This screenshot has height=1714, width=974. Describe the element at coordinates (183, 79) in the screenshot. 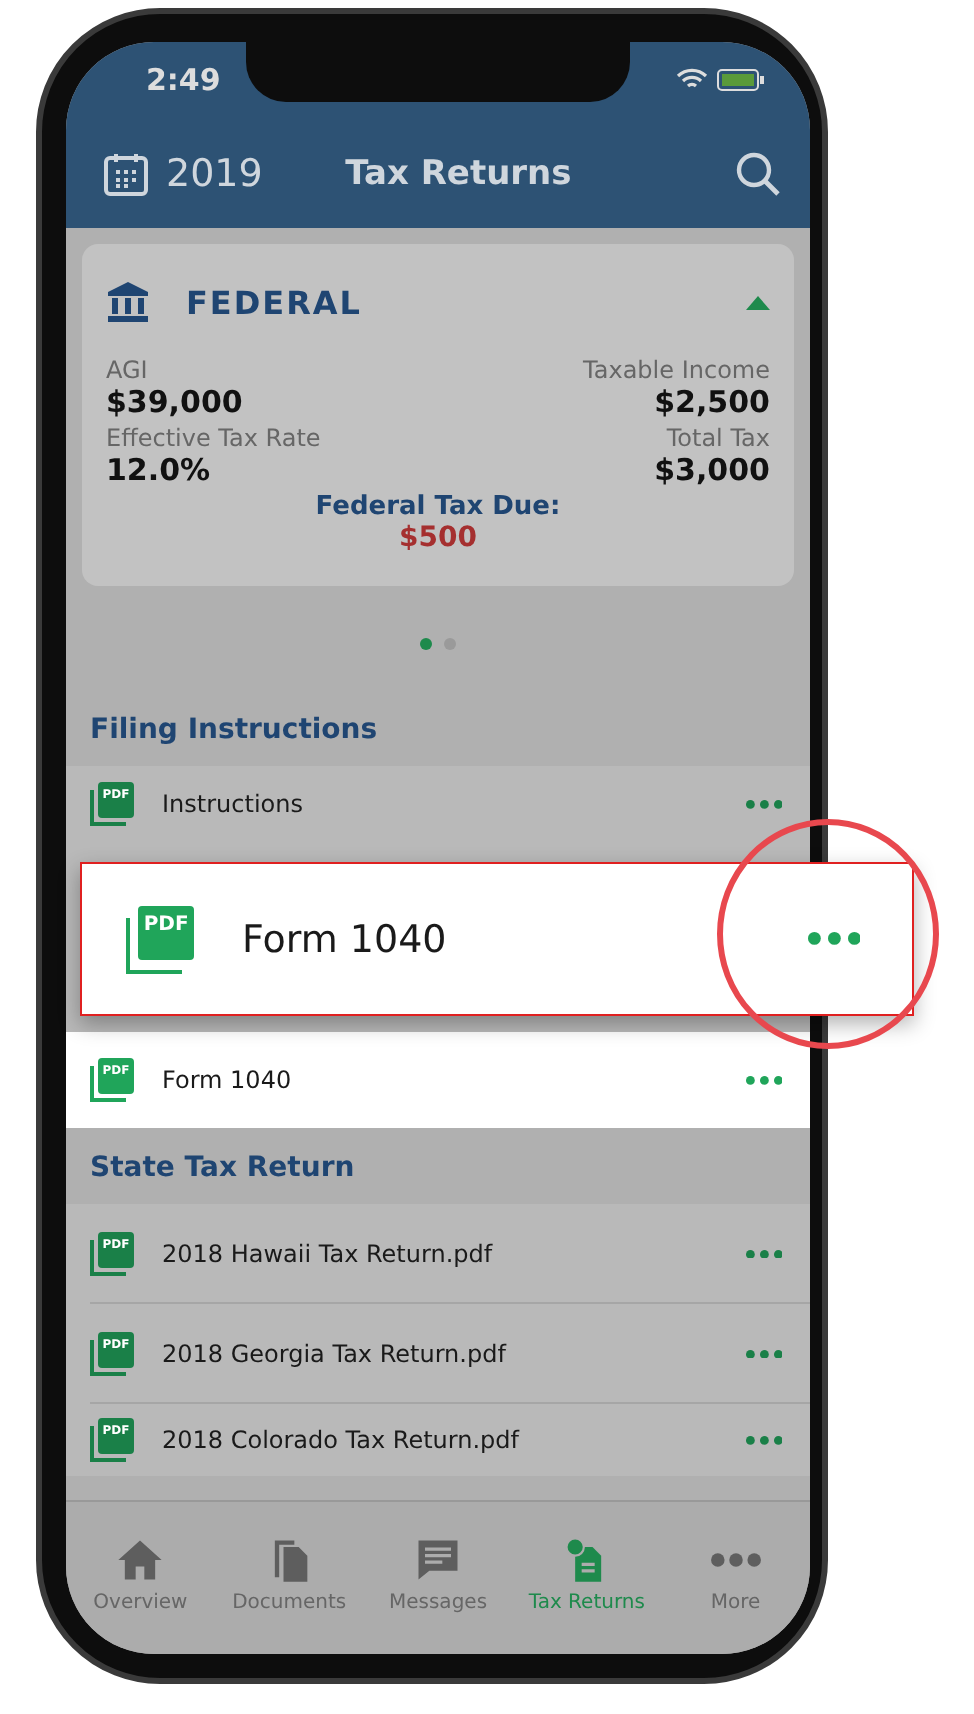

I see `status-time: 2:49` at that location.